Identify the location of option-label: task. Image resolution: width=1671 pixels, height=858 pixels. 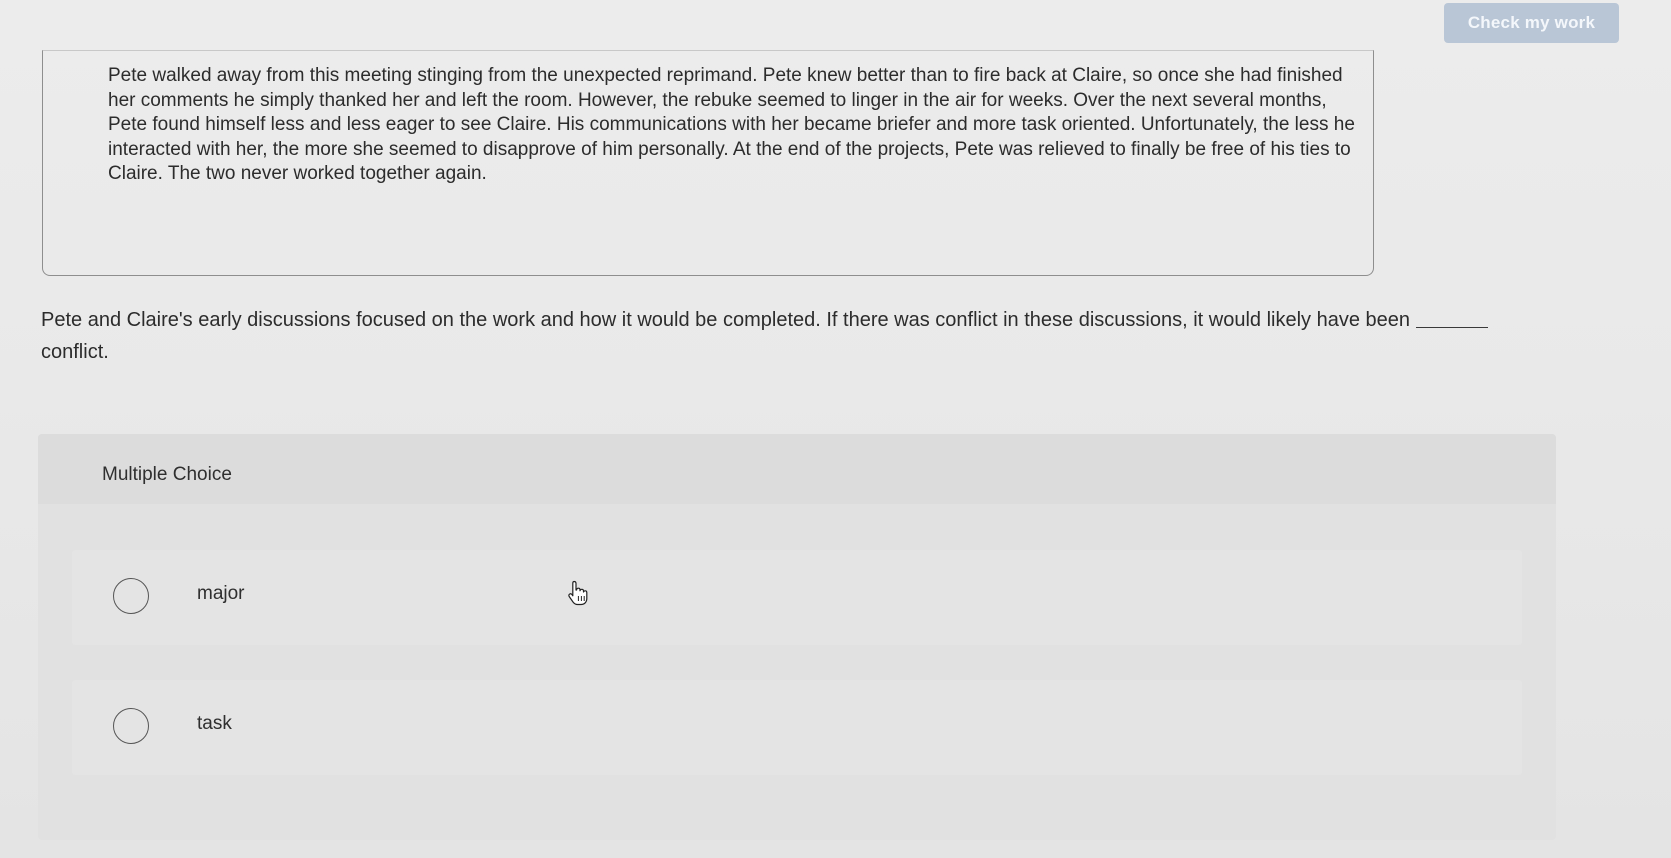
(214, 723).